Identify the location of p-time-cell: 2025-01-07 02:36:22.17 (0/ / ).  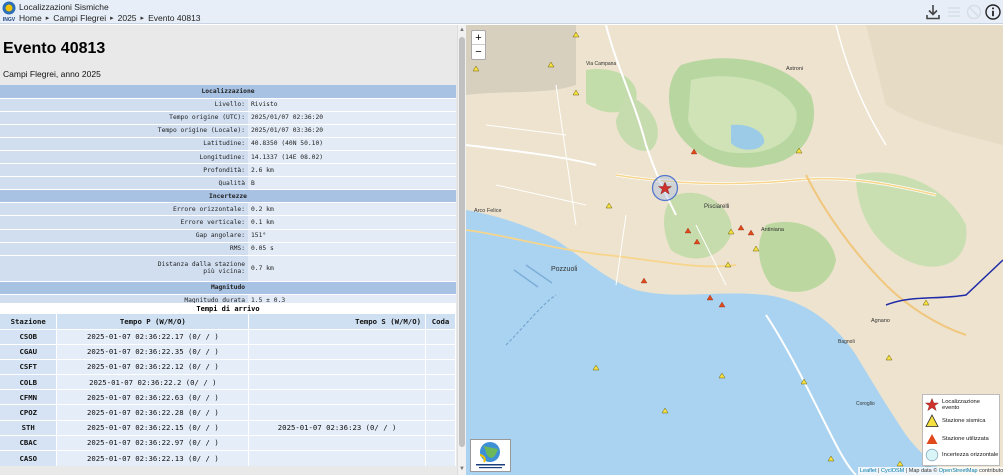
(153, 336).